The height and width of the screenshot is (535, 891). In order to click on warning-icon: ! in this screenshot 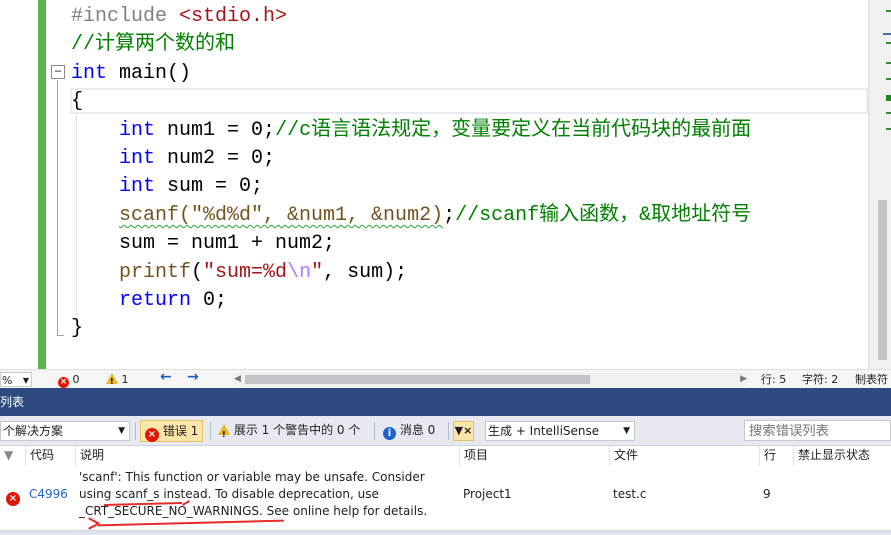, I will do `click(224, 431)`.